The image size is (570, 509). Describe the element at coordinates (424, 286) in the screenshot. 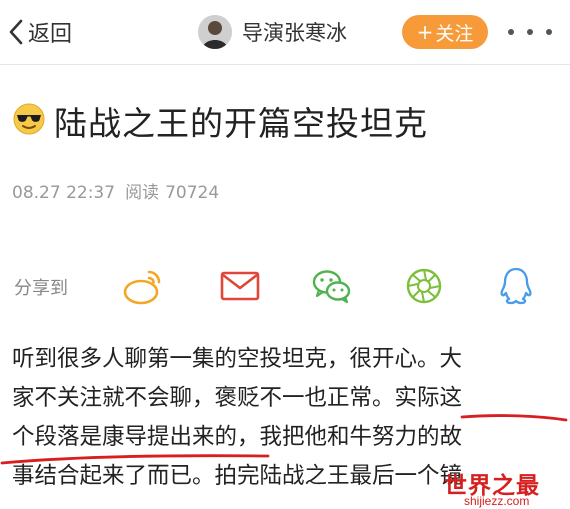

I see `moments-icon` at that location.